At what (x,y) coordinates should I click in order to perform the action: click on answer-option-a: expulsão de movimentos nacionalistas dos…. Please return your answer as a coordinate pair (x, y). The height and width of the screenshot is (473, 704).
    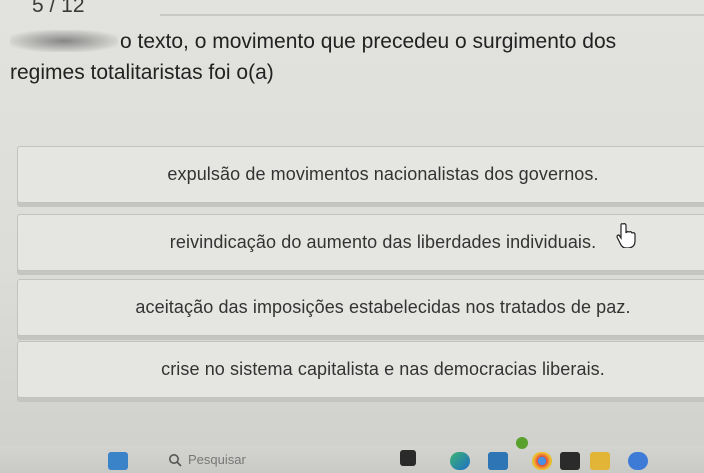
    Looking at the image, I should click on (360, 174).